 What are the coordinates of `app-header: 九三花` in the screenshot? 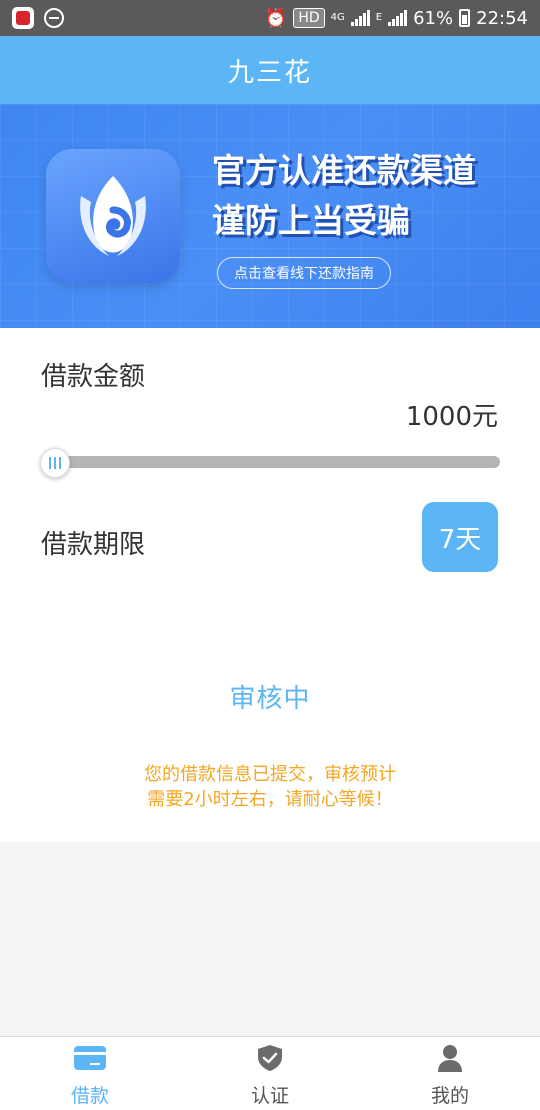 It's located at (270, 70).